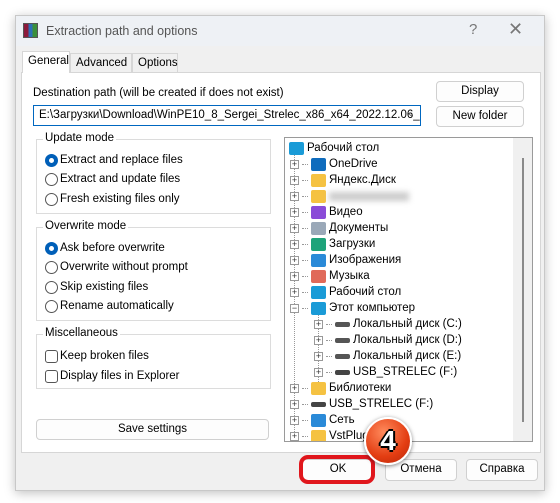  Describe the element at coordinates (330, 276) in the screenshot. I see `tree-item: + Музыка` at that location.